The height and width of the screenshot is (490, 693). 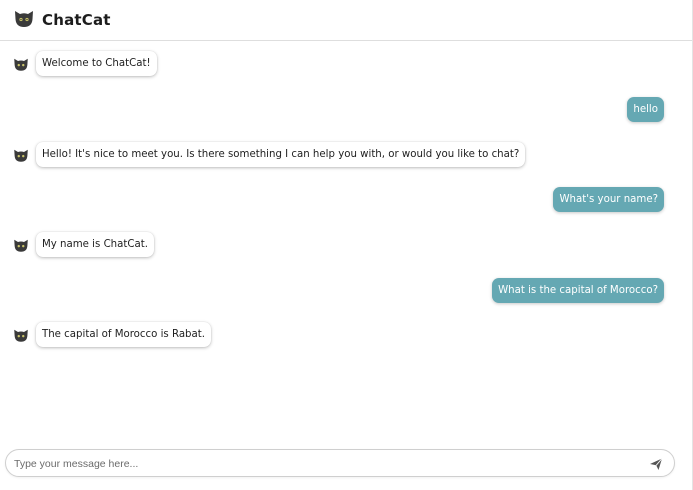 I want to click on send-button, so click(x=656, y=464).